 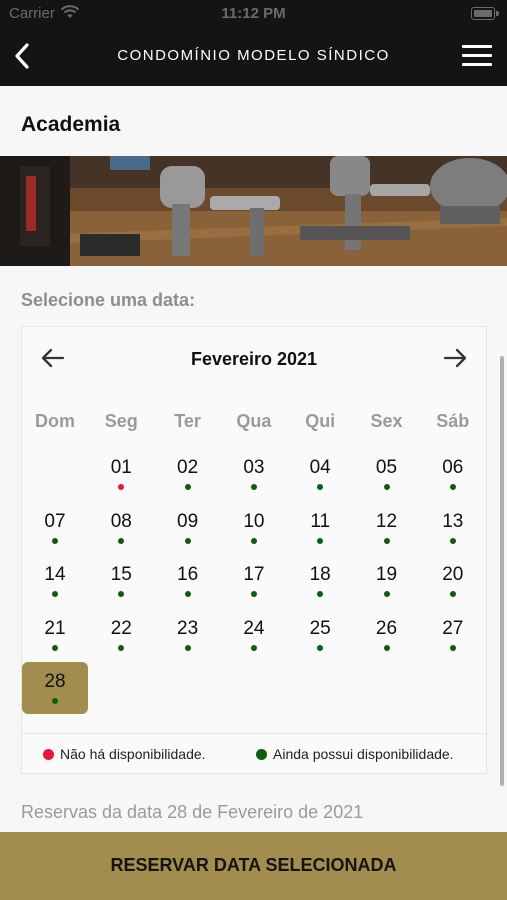 What do you see at coordinates (453, 521) in the screenshot?
I see `calendar-day-number: 13` at bounding box center [453, 521].